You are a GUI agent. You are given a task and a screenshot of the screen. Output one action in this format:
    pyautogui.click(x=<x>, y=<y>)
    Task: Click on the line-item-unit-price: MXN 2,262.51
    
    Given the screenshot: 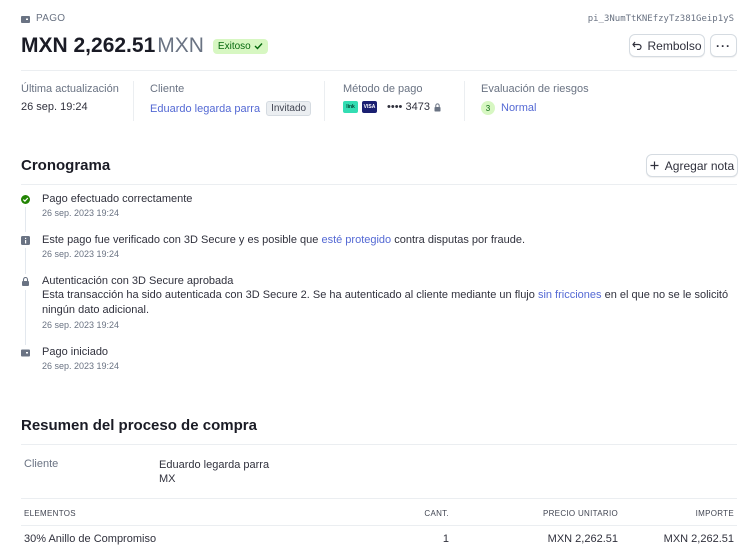 What is the action you would take?
    pyautogui.click(x=582, y=539)
    